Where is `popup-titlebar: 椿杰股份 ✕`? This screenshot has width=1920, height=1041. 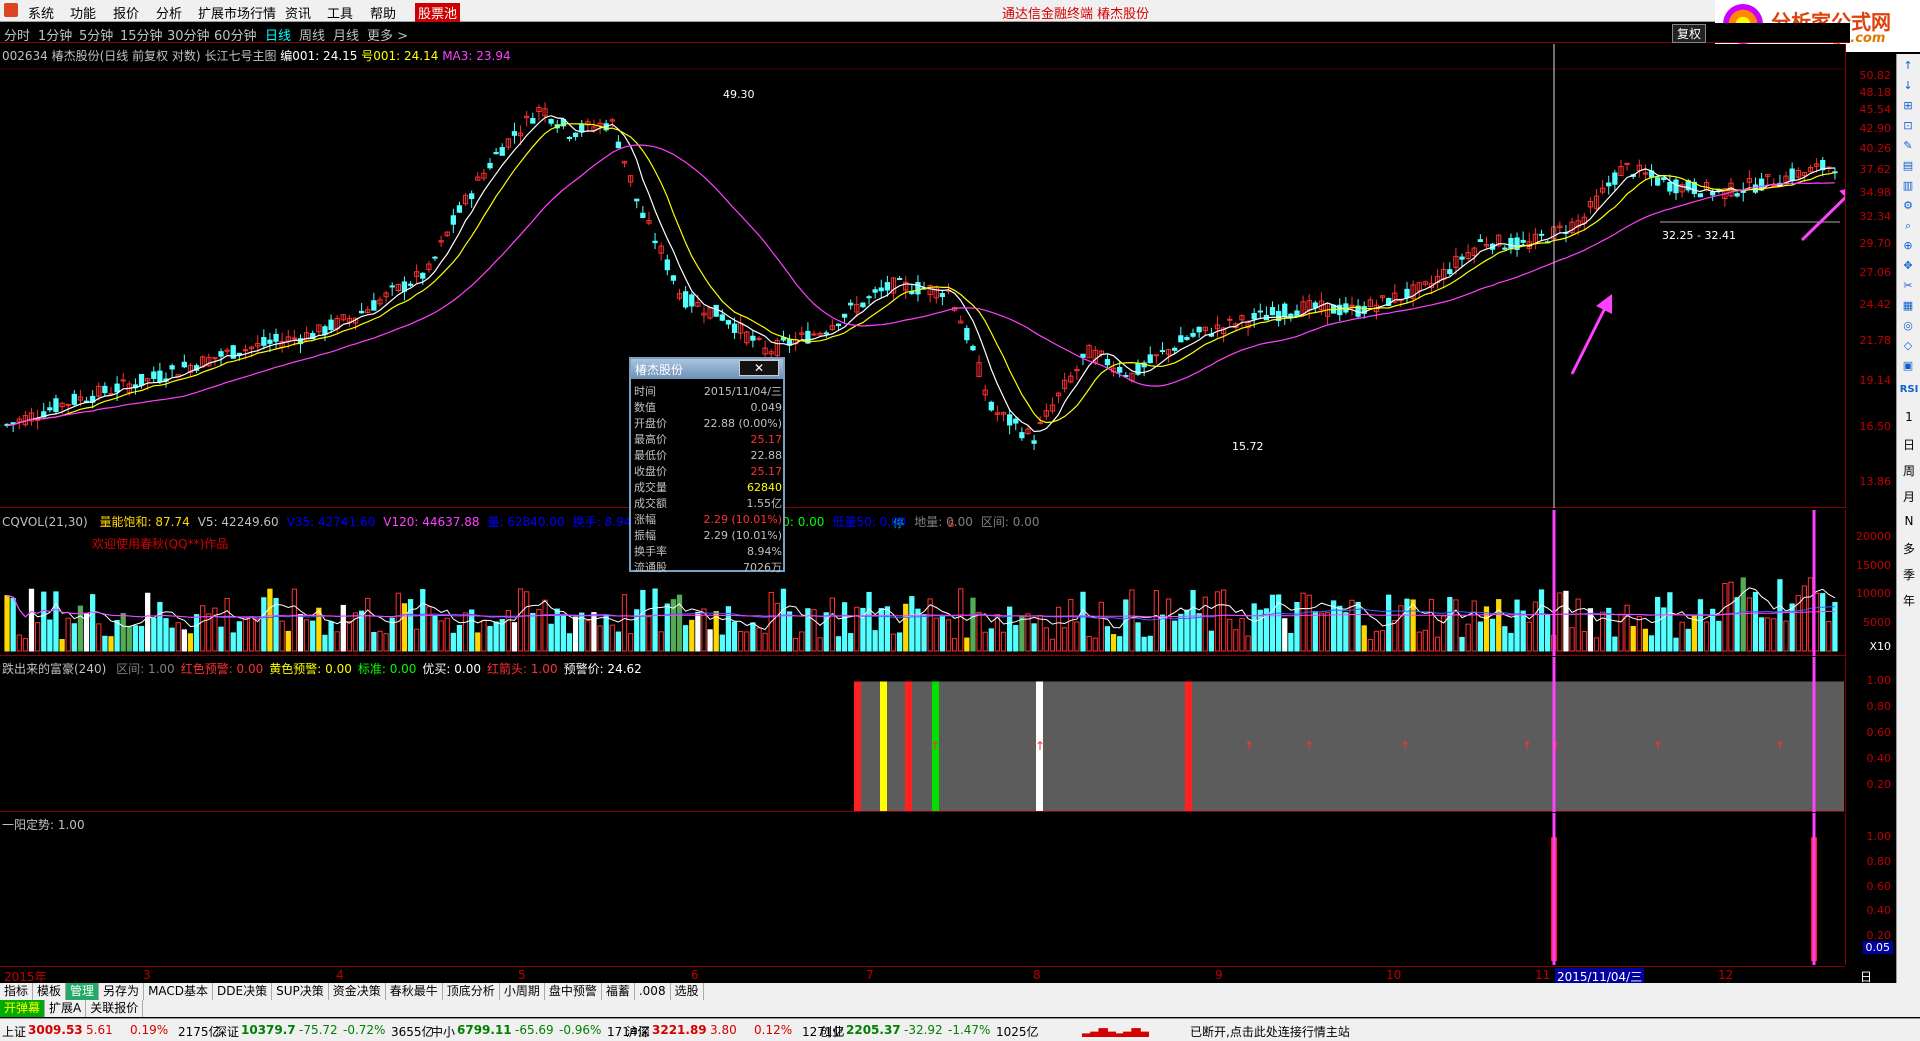
popup-titlebar: 椿杰股份 ✕ is located at coordinates (707, 369).